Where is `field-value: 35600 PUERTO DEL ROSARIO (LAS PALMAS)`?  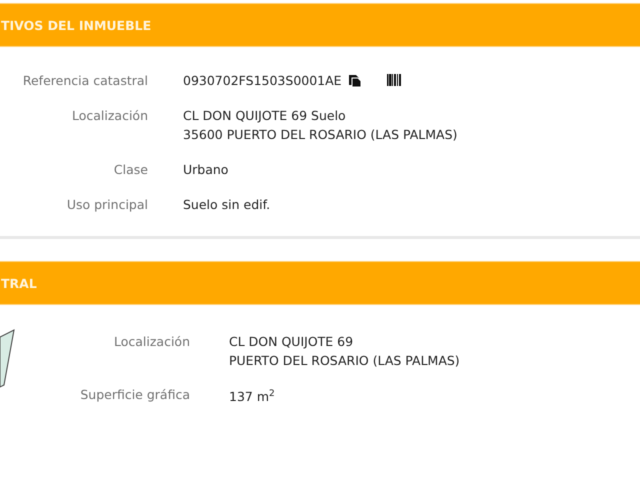
field-value: 35600 PUERTO DEL ROSARIO (LAS PALMAS) is located at coordinates (320, 135).